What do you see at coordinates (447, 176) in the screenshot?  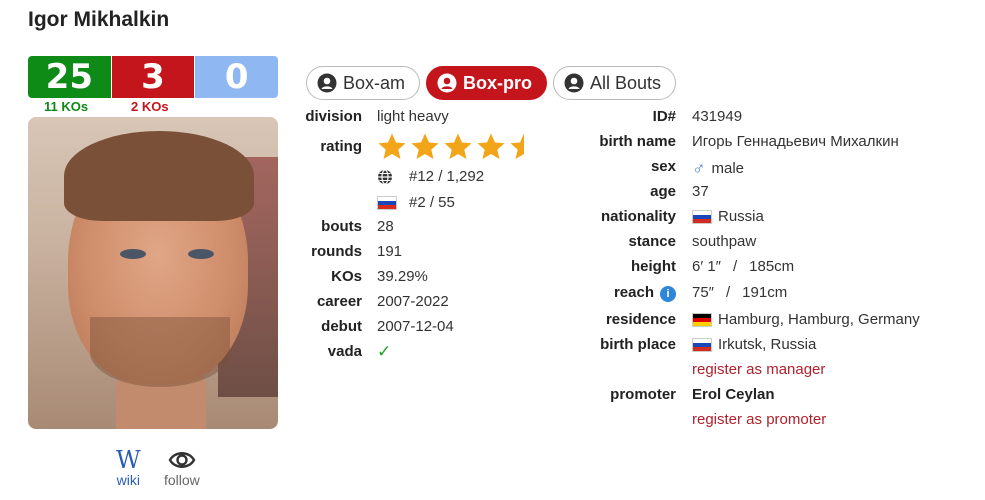 I see `world-rank: #12 / 1,292` at bounding box center [447, 176].